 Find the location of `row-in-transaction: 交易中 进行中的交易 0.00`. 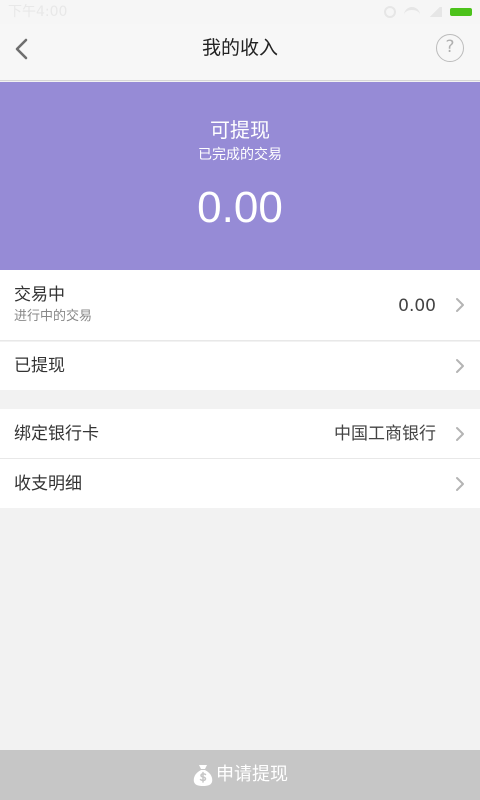

row-in-transaction: 交易中 进行中的交易 0.00 is located at coordinates (240, 305).